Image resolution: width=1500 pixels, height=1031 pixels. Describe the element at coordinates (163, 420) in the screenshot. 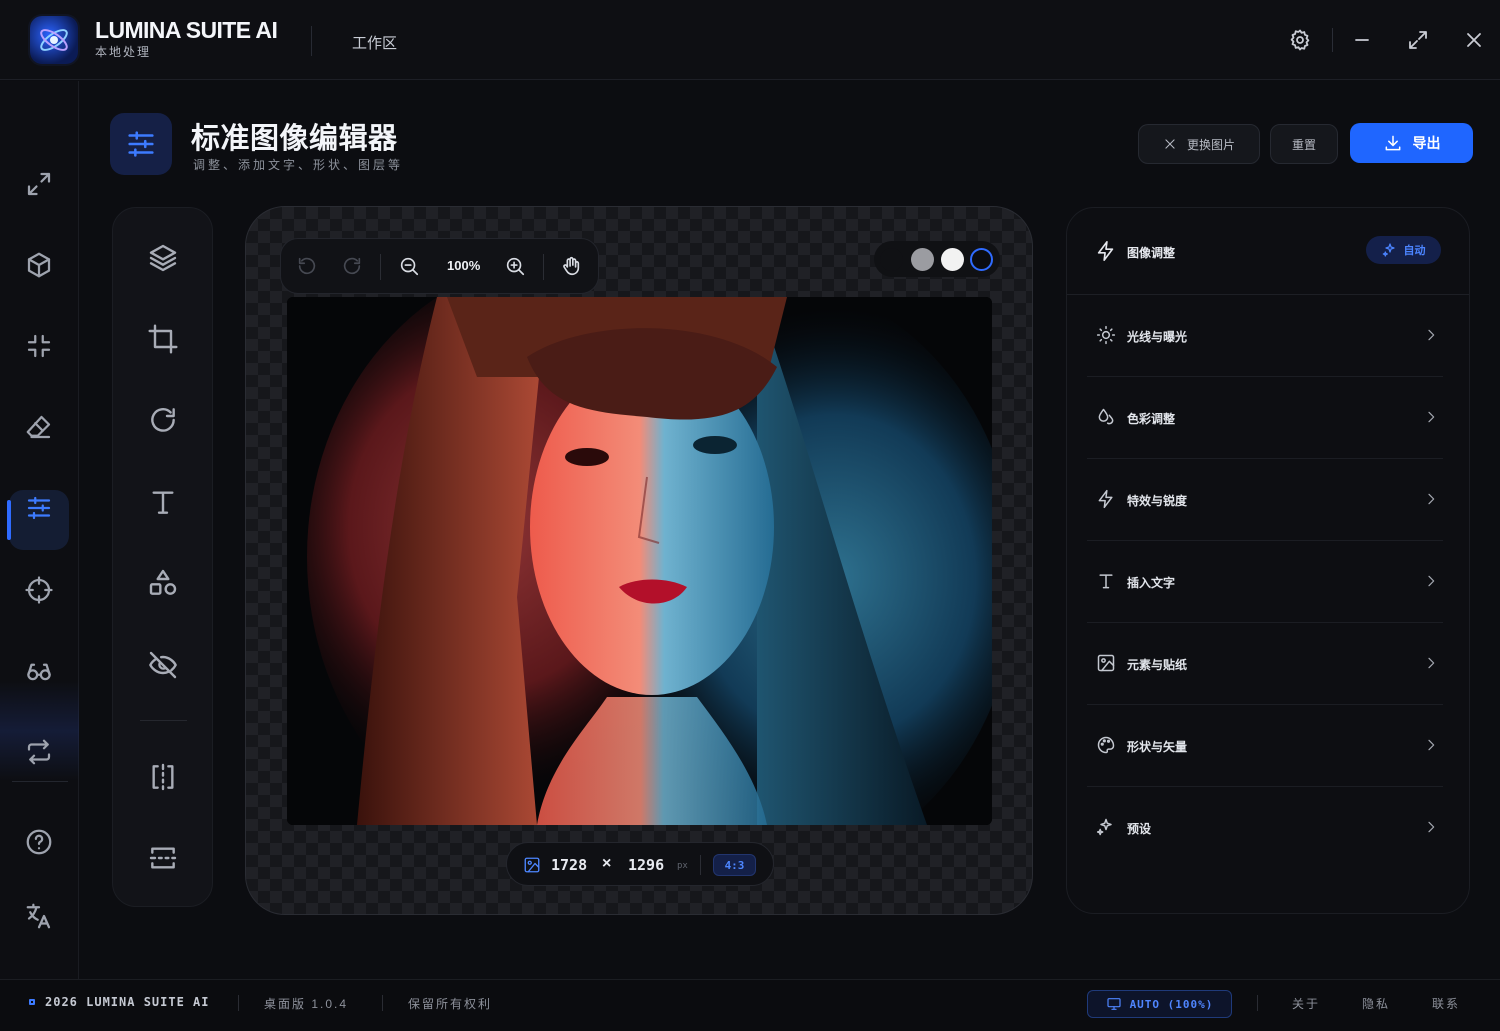

I see `rotate-icon` at that location.